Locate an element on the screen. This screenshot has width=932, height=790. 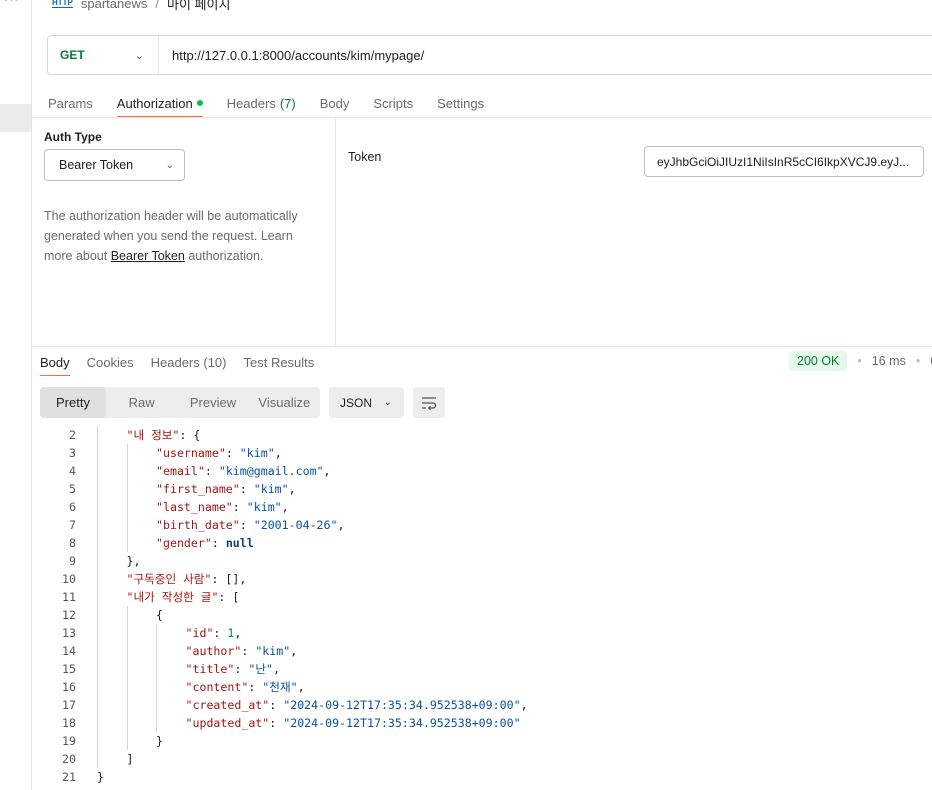
code-text: "first_name": "kim", is located at coordinates (226, 489).